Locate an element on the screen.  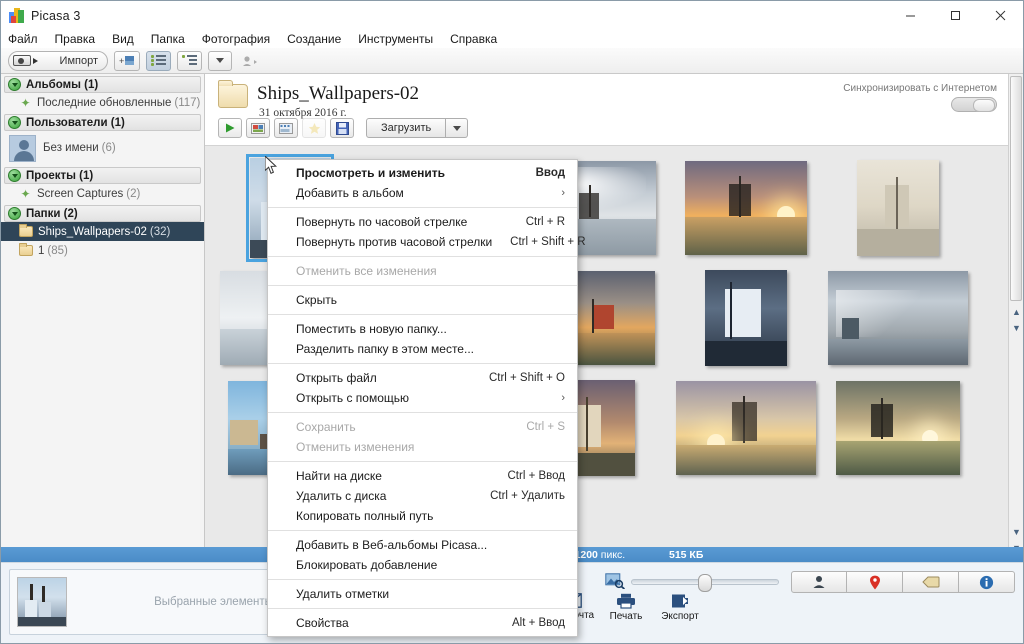
export-button: Экспорт is located at coordinates (680, 618).